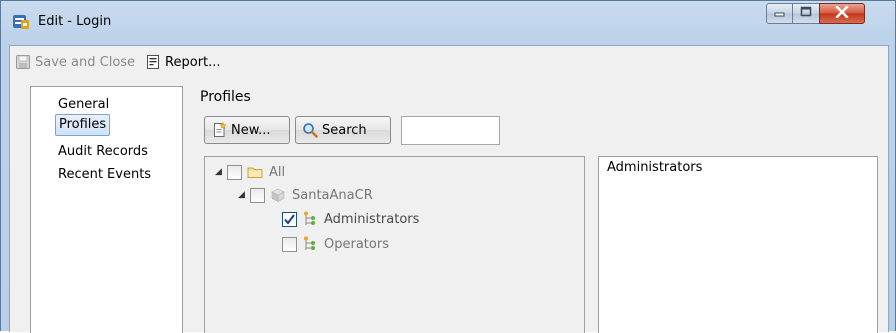 The height and width of the screenshot is (333, 896). I want to click on window-controls, so click(815, 14).